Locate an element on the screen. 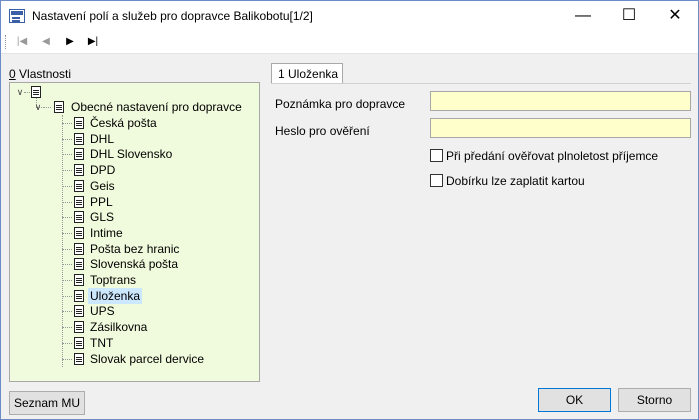 The height and width of the screenshot is (420, 699). tree-item: Geis is located at coordinates (102, 186).